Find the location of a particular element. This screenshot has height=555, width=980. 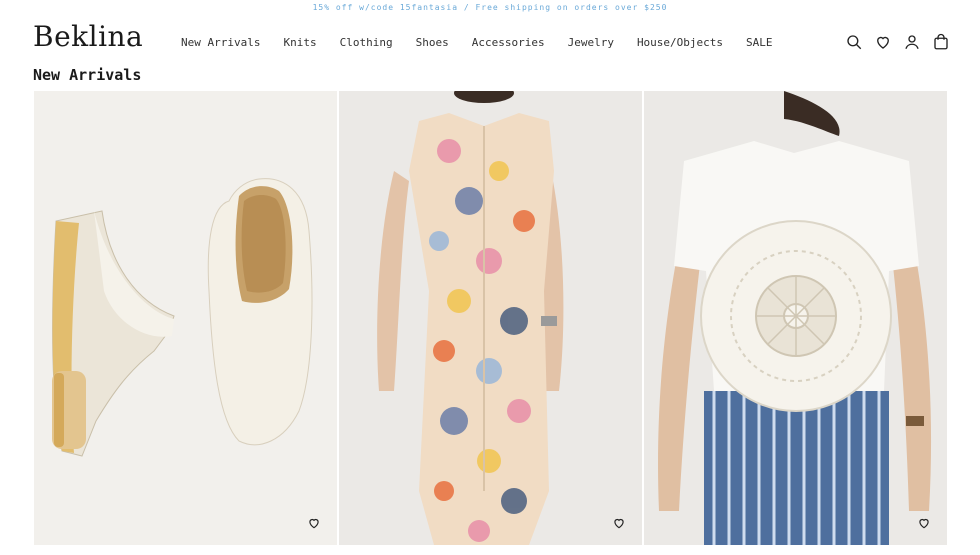

nav-knits: Knits is located at coordinates (299, 42).